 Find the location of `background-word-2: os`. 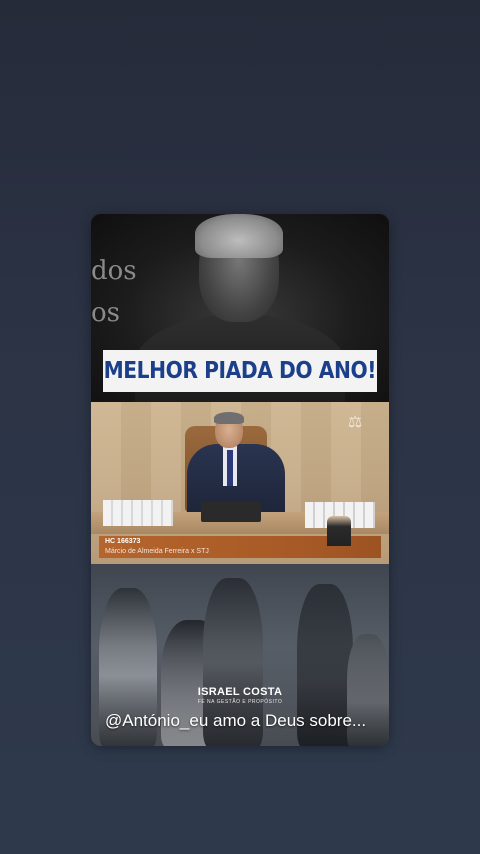

background-word-2: os is located at coordinates (105, 313).